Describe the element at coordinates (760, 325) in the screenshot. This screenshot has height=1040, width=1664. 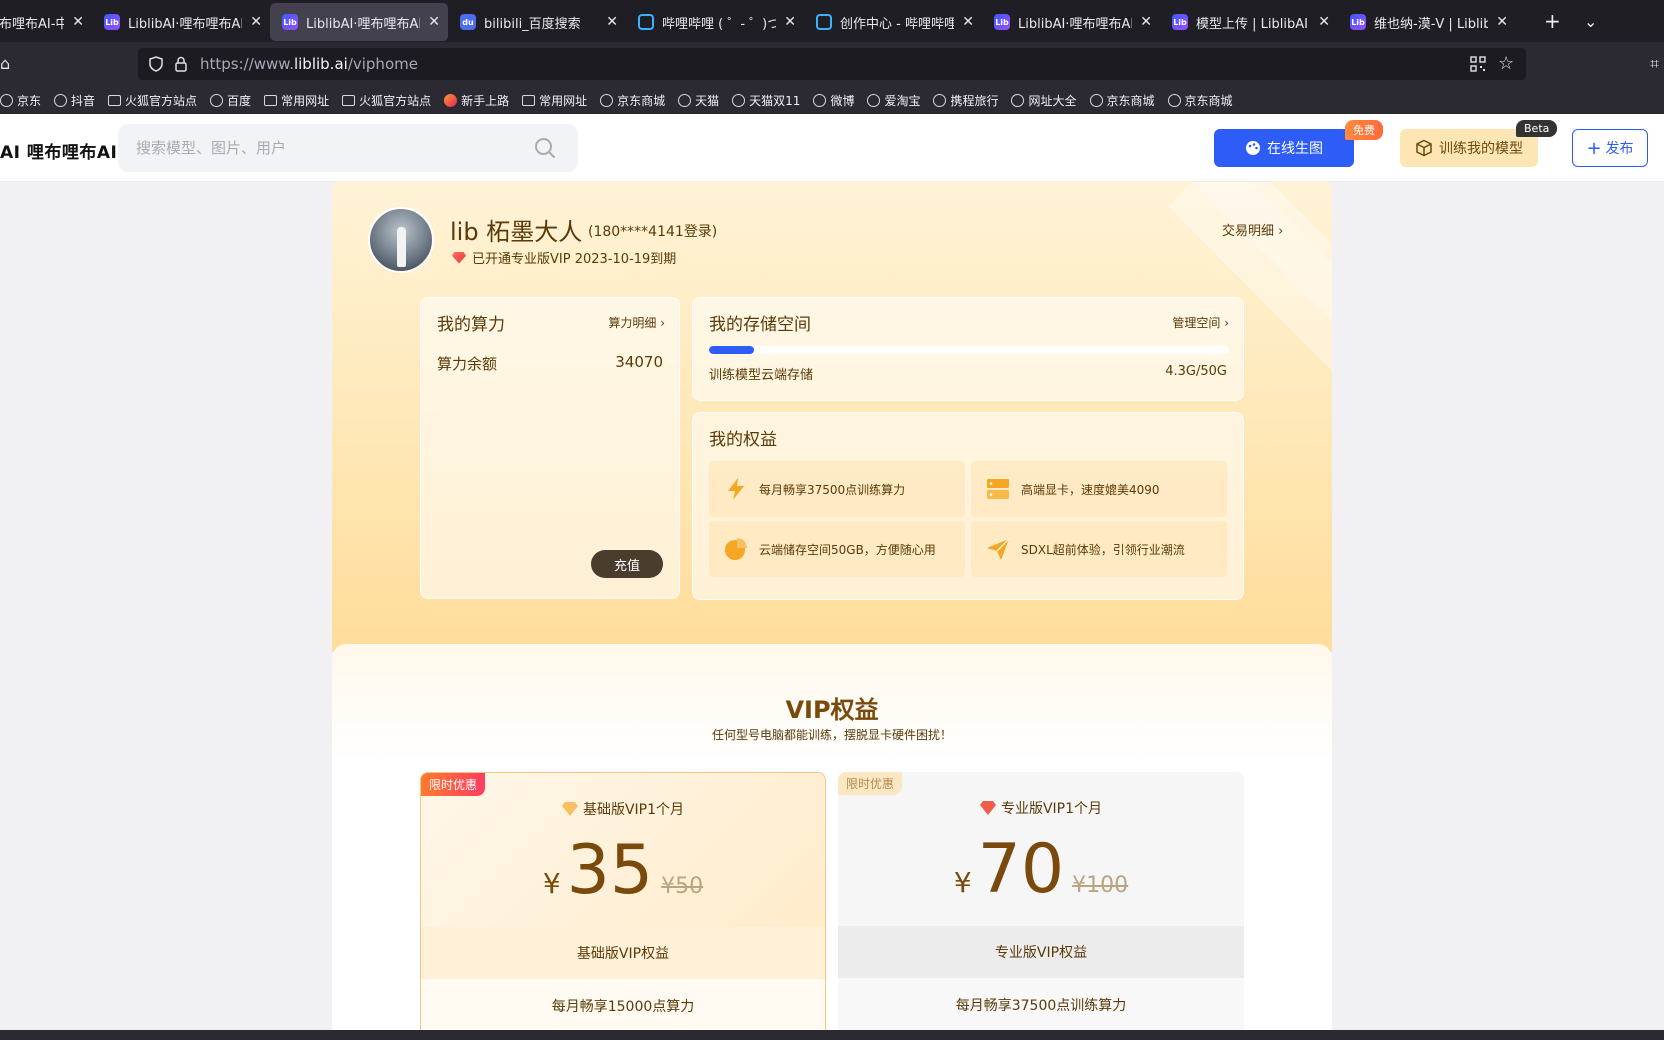
I see `storage-title: 我的存储空间` at that location.